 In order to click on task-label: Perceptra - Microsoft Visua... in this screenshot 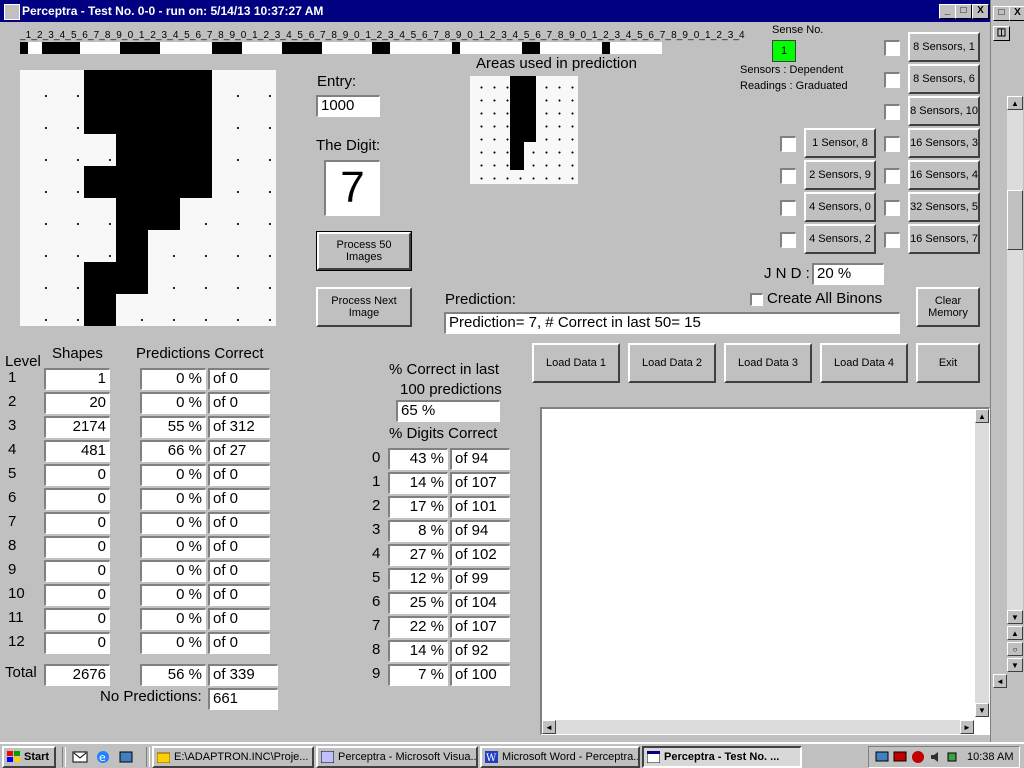, I will do `click(408, 757)`.